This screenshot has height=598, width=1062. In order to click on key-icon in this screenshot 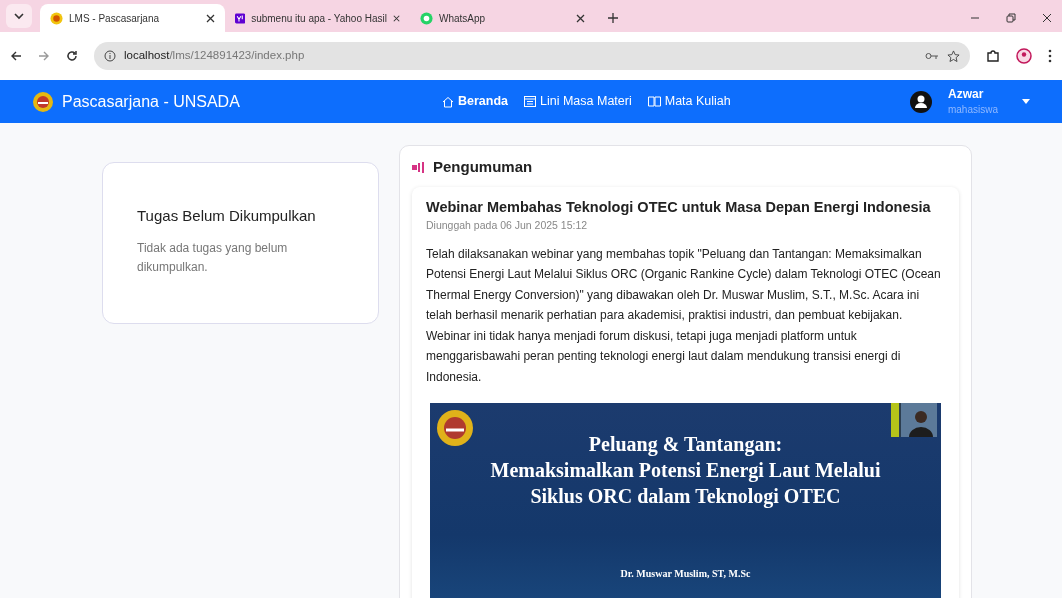, I will do `click(932, 56)`.